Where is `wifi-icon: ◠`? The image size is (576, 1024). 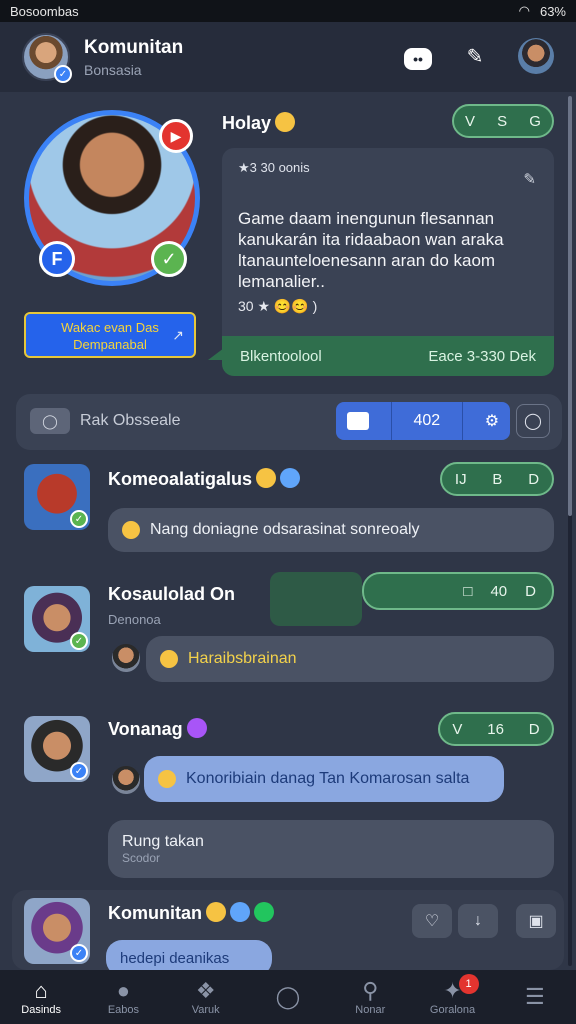 wifi-icon: ◠ is located at coordinates (524, 10).